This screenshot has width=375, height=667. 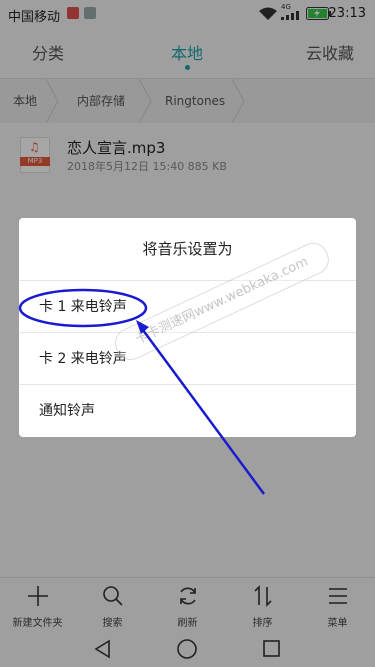 I want to click on option-label: 卡 2 来电铃声, so click(x=83, y=359).